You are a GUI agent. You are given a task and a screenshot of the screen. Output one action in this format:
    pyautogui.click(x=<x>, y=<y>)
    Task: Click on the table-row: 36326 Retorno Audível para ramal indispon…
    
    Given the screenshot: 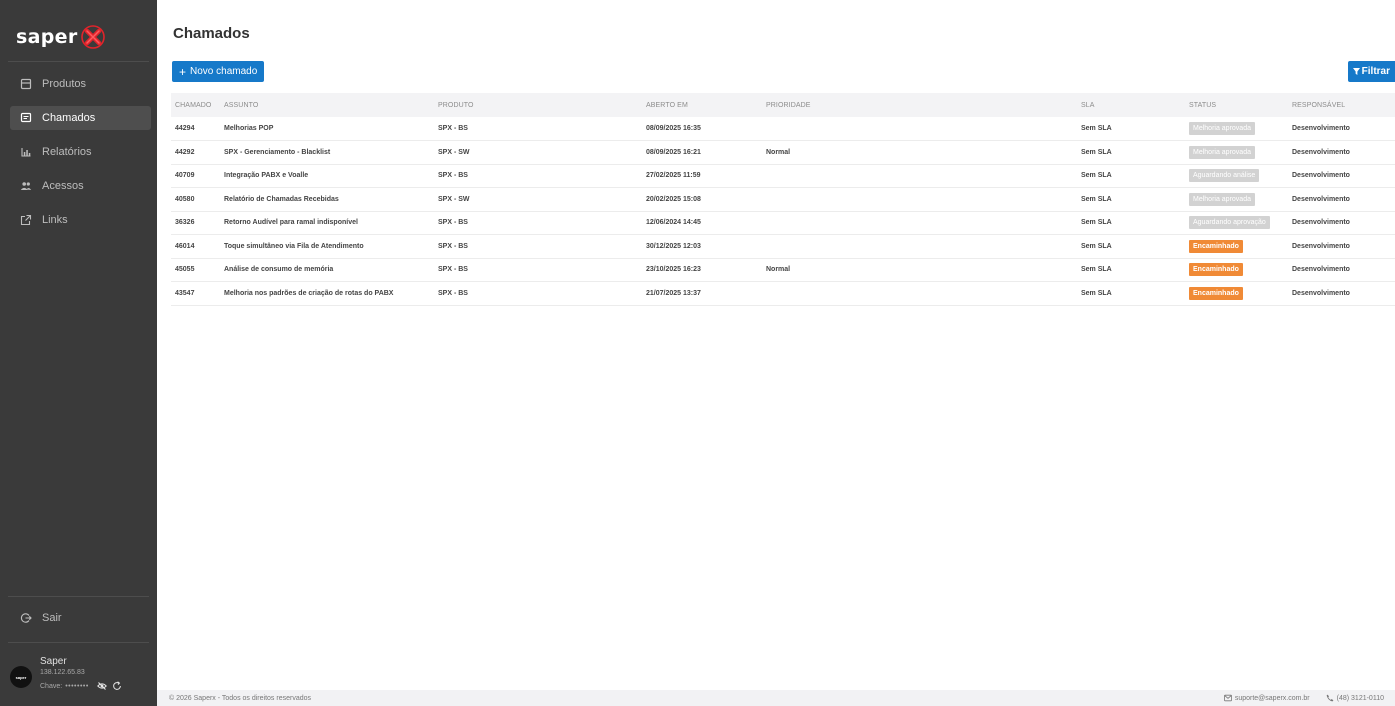 What is the action you would take?
    pyautogui.click(x=783, y=223)
    